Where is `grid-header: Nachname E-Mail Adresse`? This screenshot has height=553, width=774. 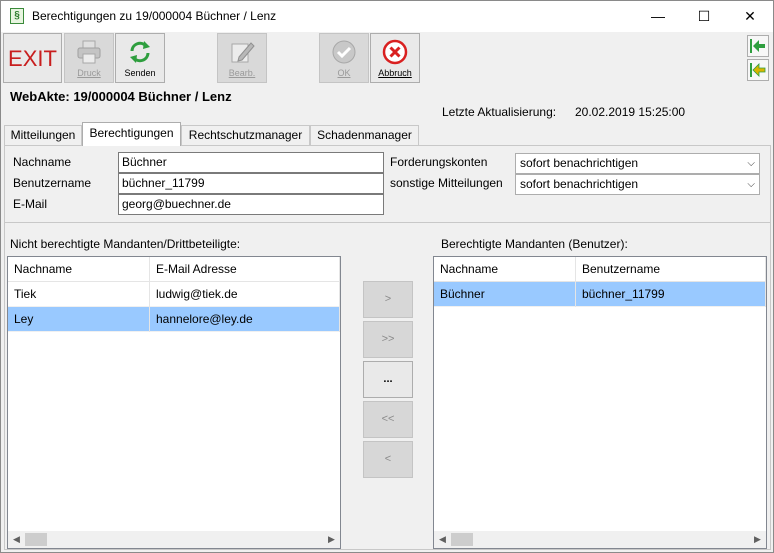 grid-header: Nachname E-Mail Adresse is located at coordinates (174, 269).